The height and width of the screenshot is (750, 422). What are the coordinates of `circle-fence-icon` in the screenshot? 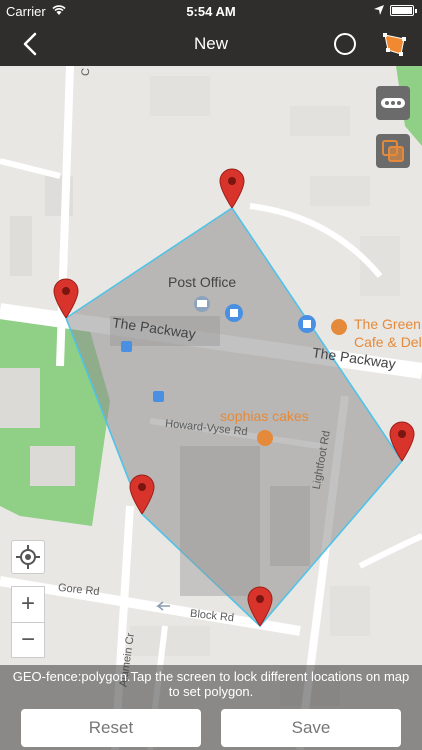 It's located at (345, 44).